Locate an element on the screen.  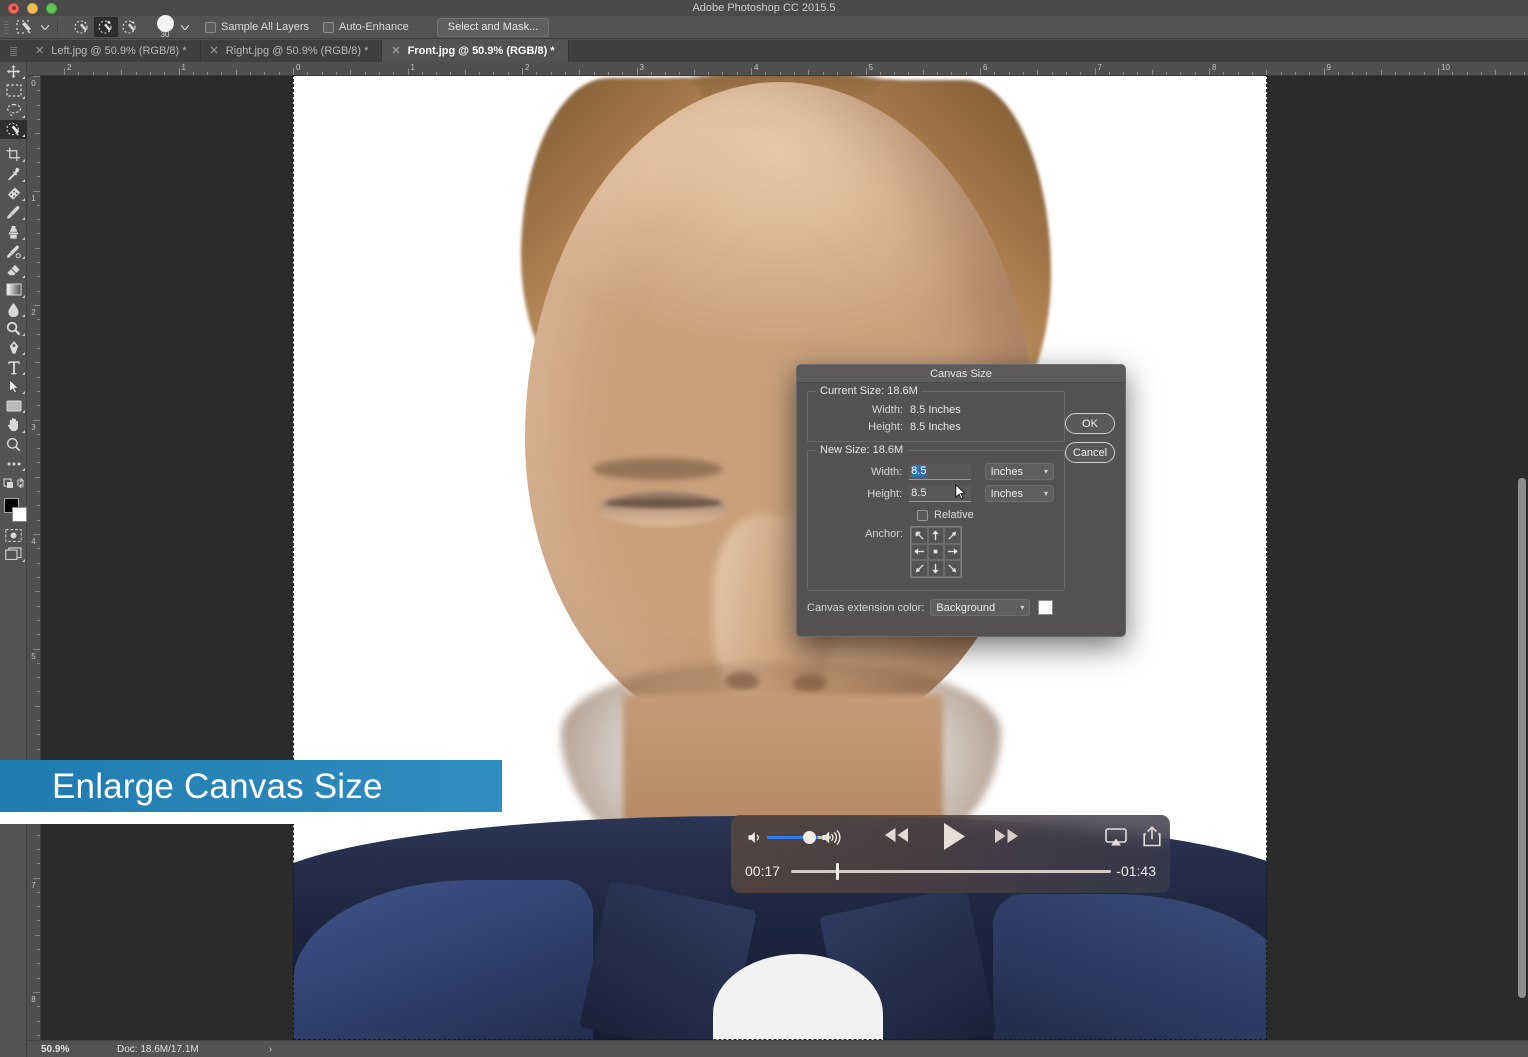
move-tool is located at coordinates (13, 71).